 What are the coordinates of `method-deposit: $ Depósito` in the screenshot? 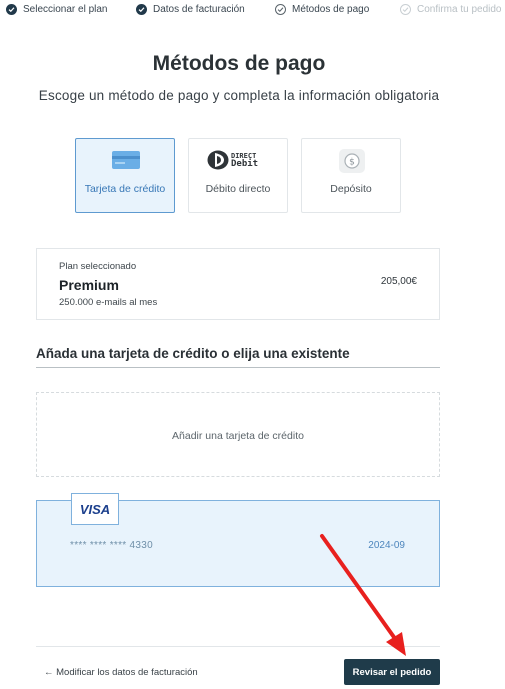 It's located at (351, 175).